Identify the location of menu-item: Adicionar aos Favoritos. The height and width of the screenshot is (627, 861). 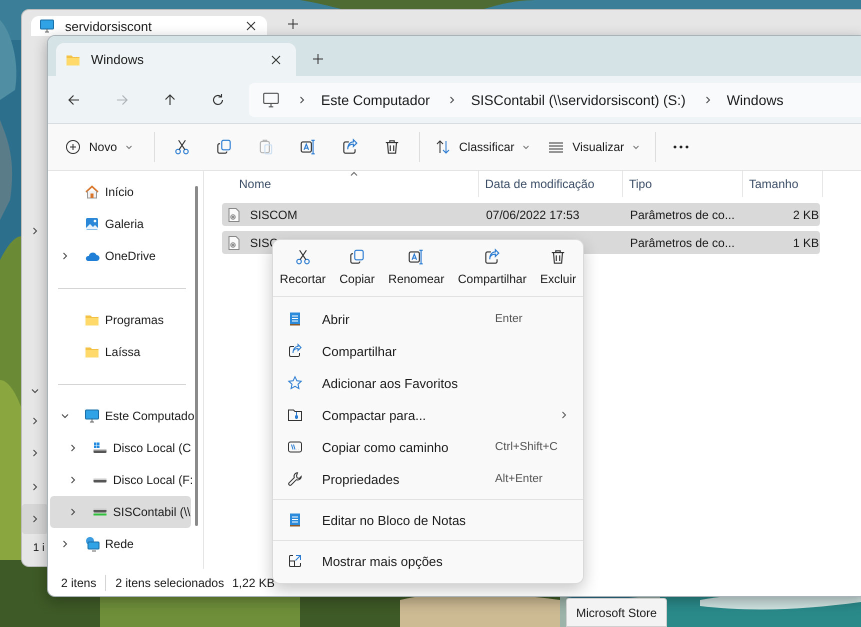
(428, 383).